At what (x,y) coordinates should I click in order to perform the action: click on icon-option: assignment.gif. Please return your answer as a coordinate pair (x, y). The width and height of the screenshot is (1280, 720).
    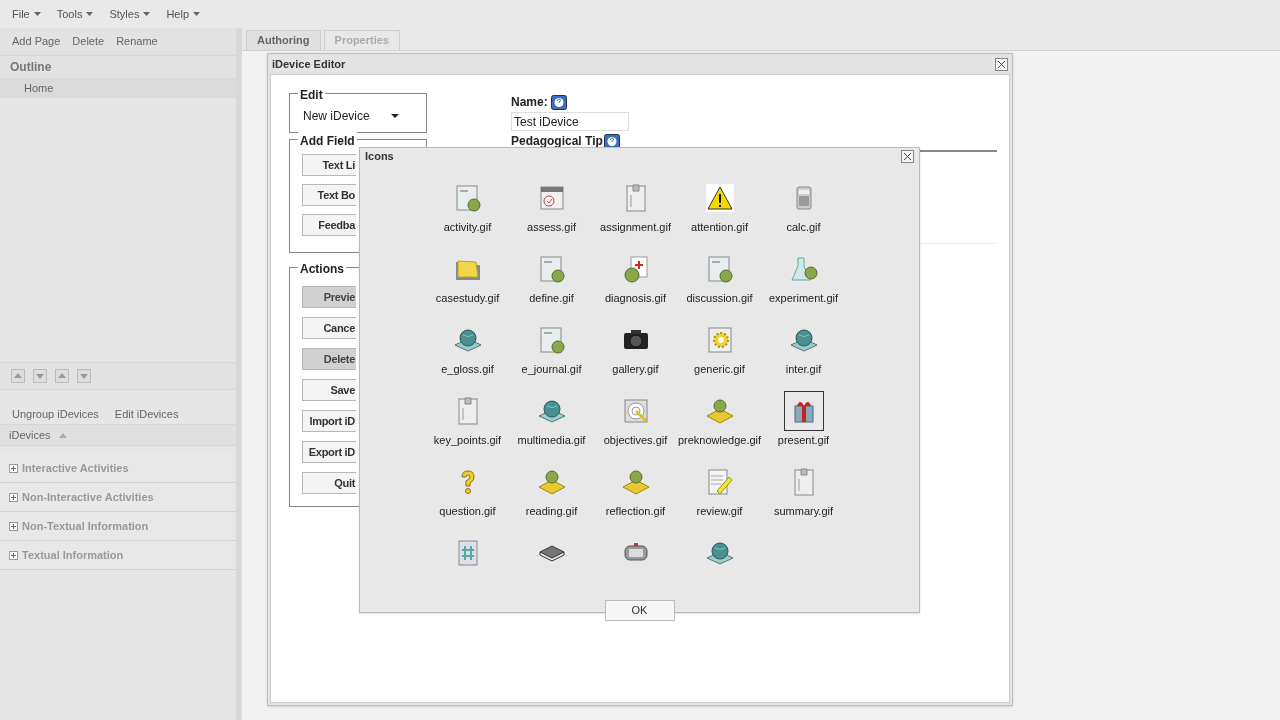
    Looking at the image, I should click on (635, 211).